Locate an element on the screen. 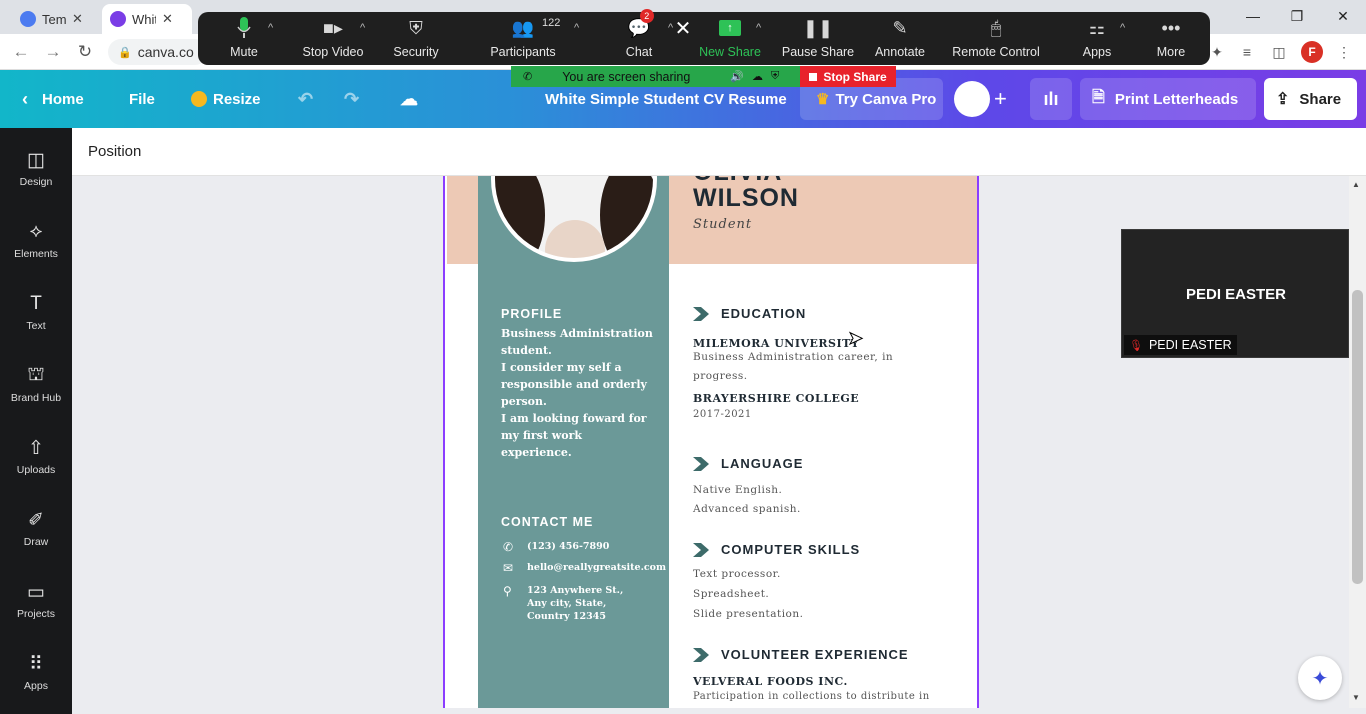 This screenshot has height=714, width=1366. profile-avatar: F is located at coordinates (1312, 52).